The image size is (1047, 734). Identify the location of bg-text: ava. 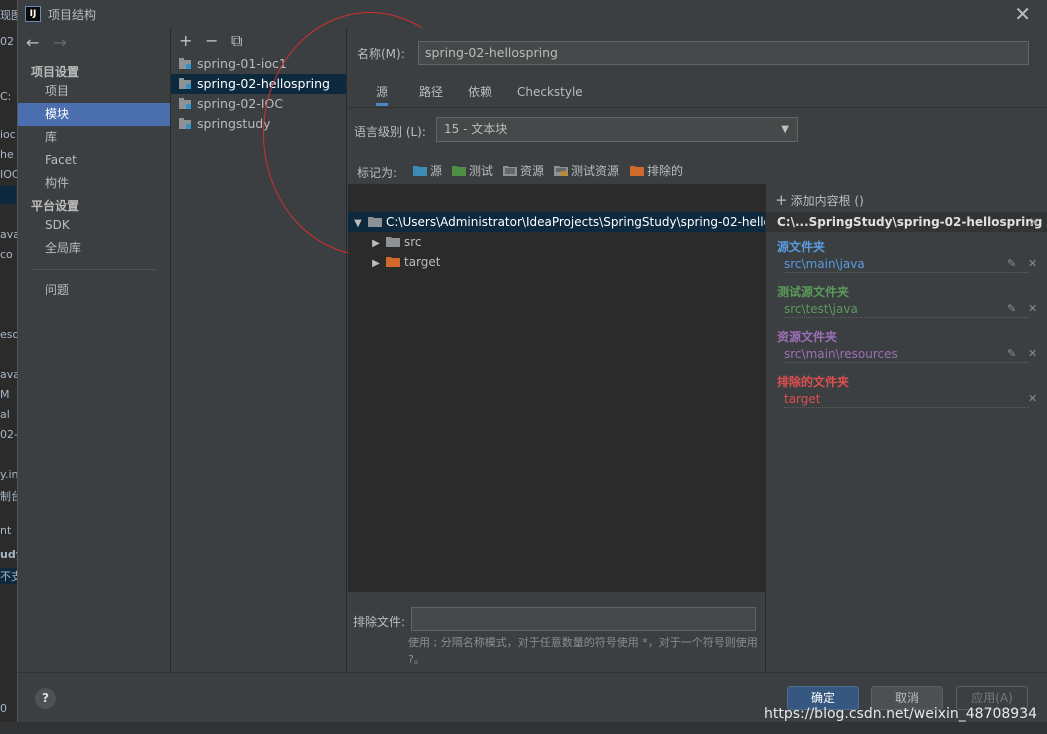
(9, 374).